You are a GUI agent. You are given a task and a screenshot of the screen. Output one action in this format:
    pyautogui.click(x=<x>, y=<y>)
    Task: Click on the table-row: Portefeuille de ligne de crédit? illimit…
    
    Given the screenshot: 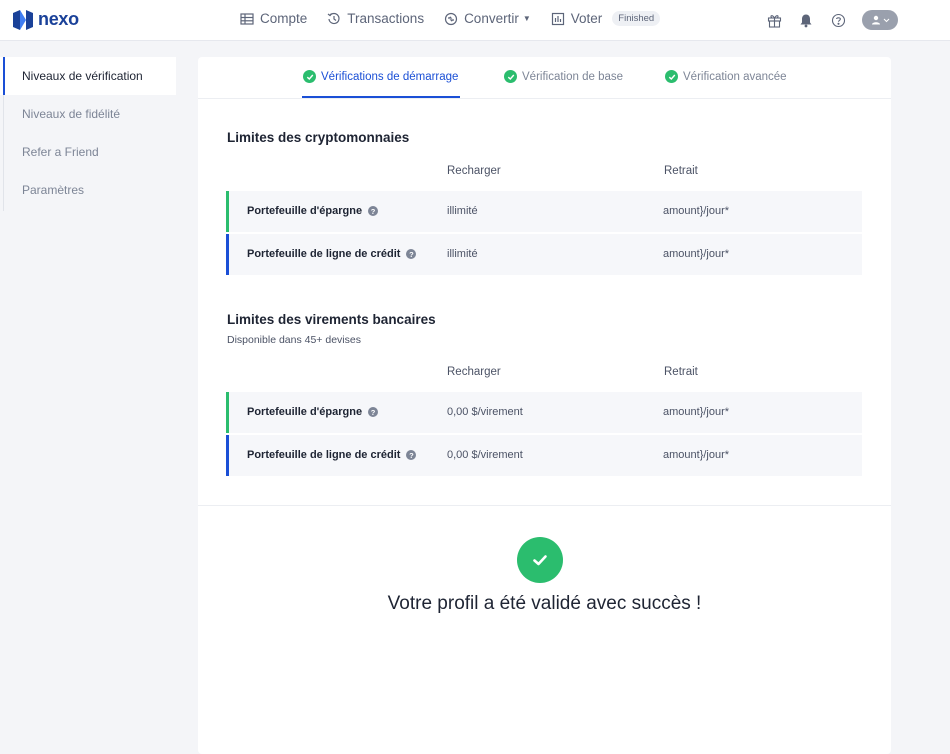 What is the action you would take?
    pyautogui.click(x=544, y=254)
    